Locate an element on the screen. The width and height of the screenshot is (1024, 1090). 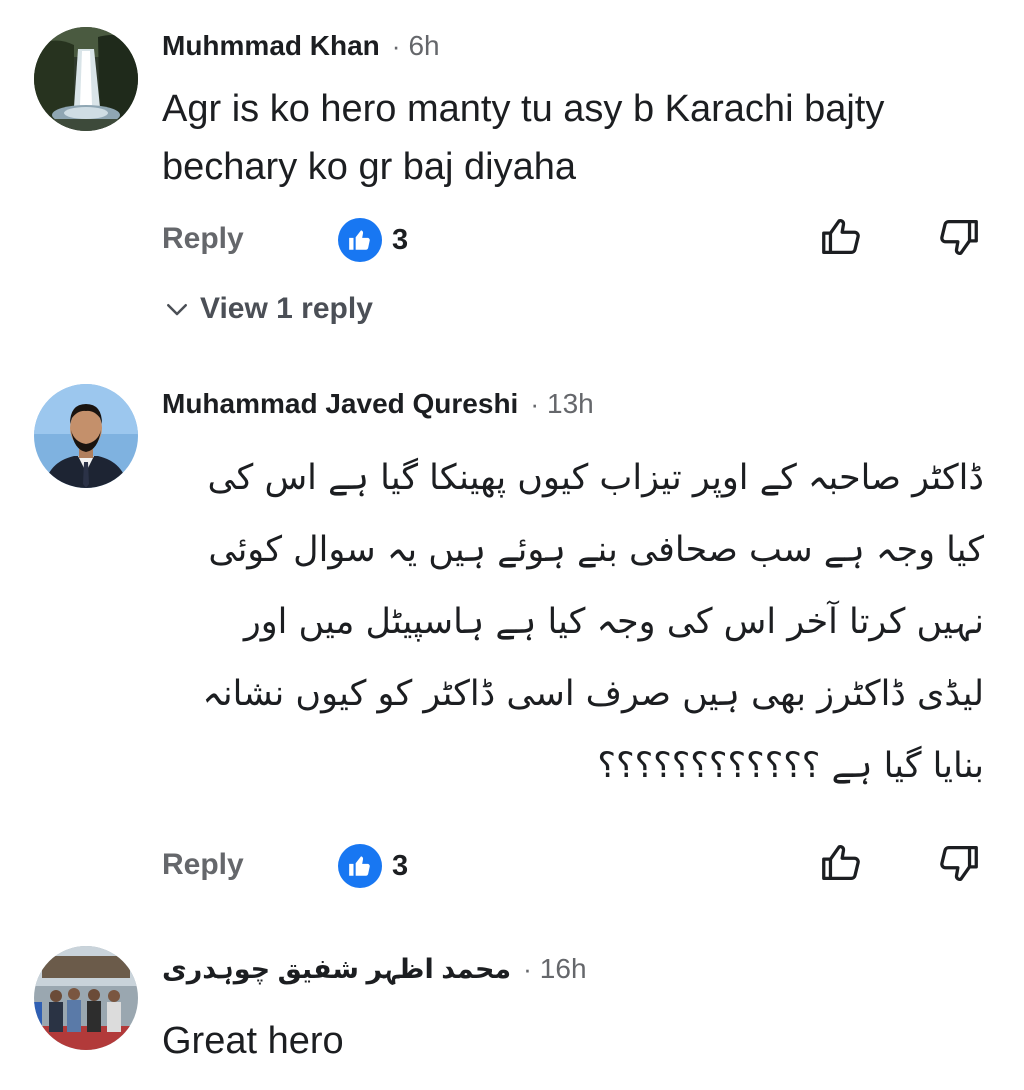
comment-text: Great hero is located at coordinates (572, 1041).